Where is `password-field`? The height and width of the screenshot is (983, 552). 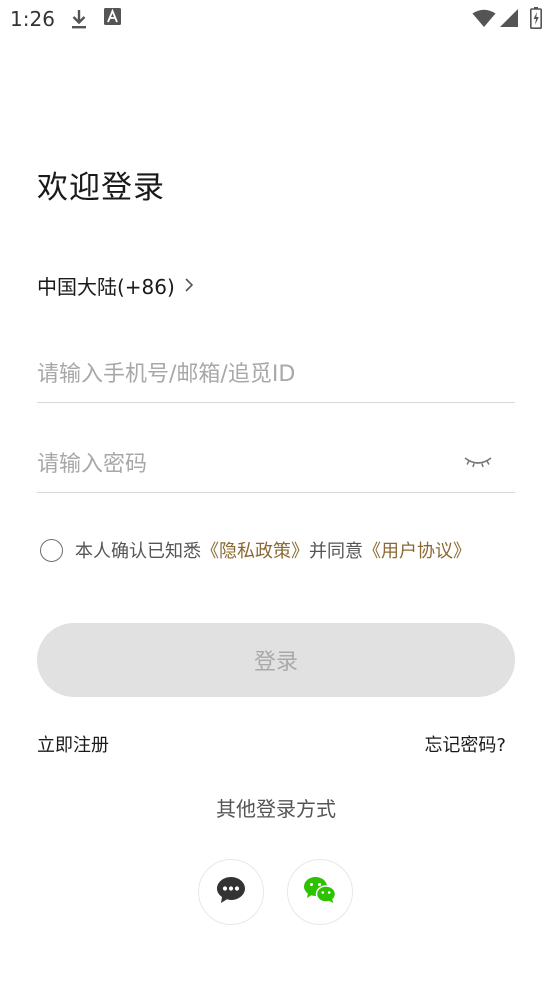 password-field is located at coordinates (276, 465).